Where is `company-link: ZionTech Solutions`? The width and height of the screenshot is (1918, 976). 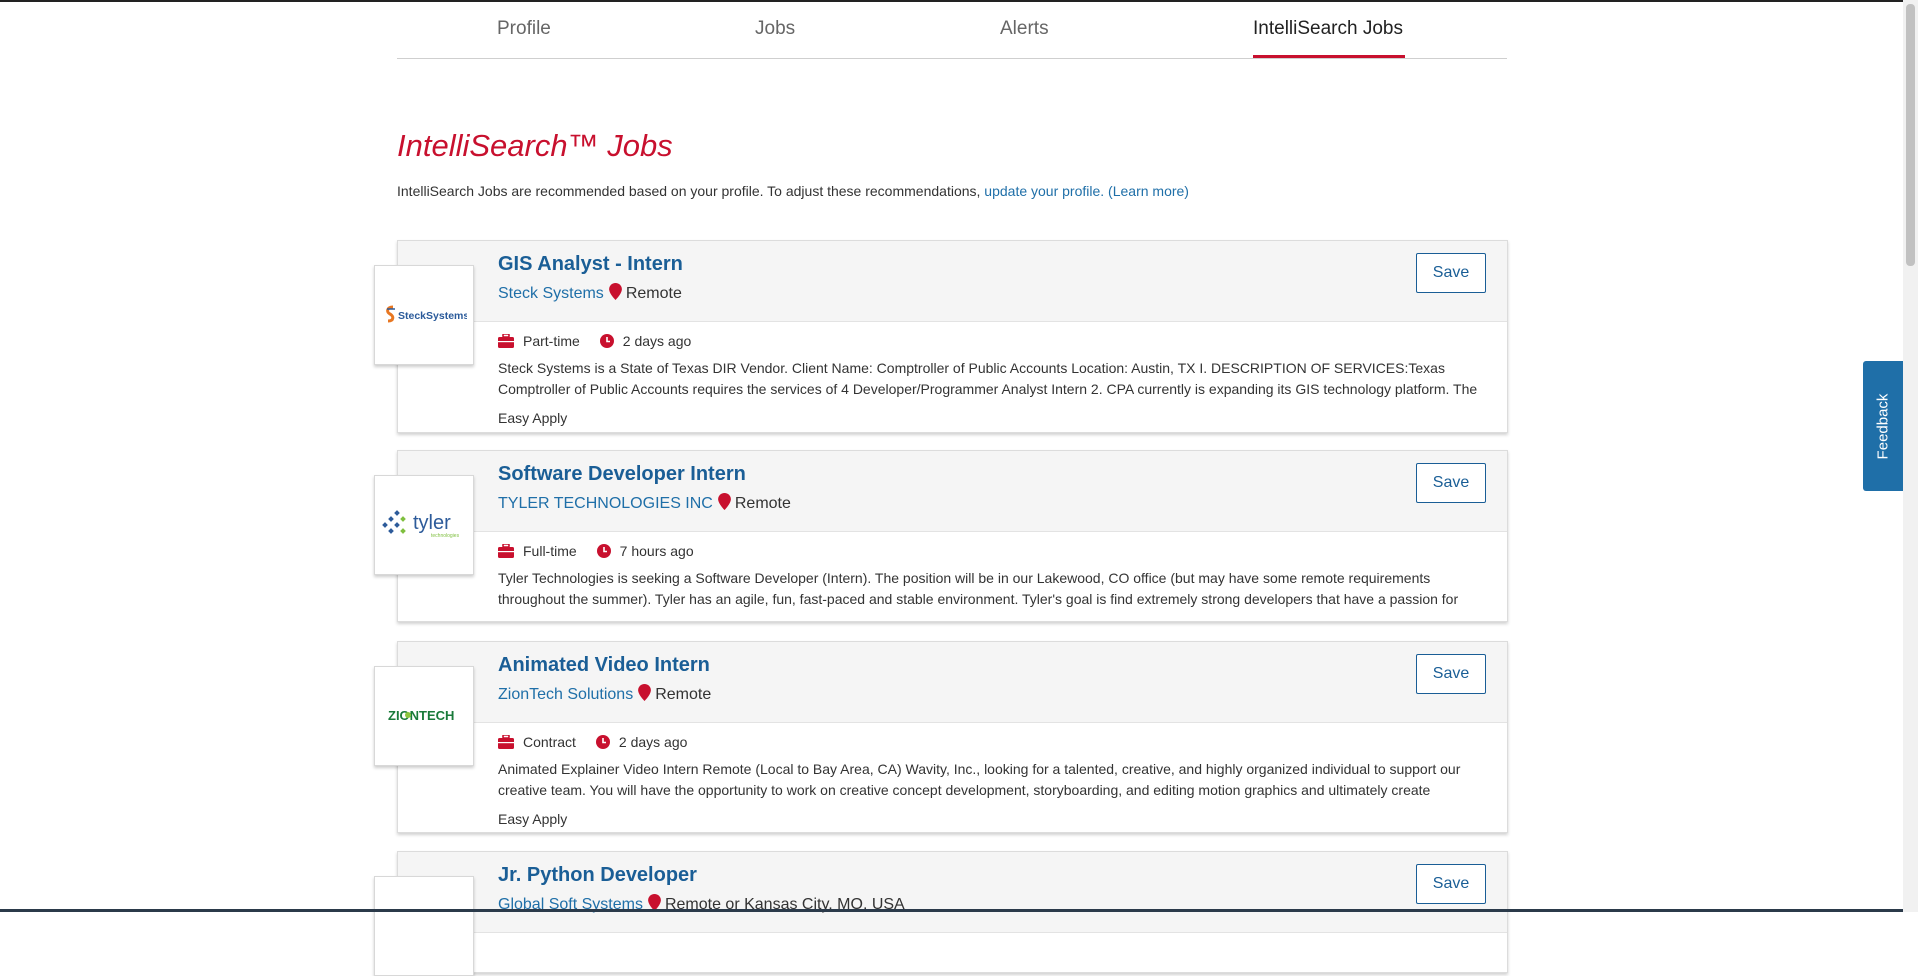
company-link: ZionTech Solutions is located at coordinates (565, 695).